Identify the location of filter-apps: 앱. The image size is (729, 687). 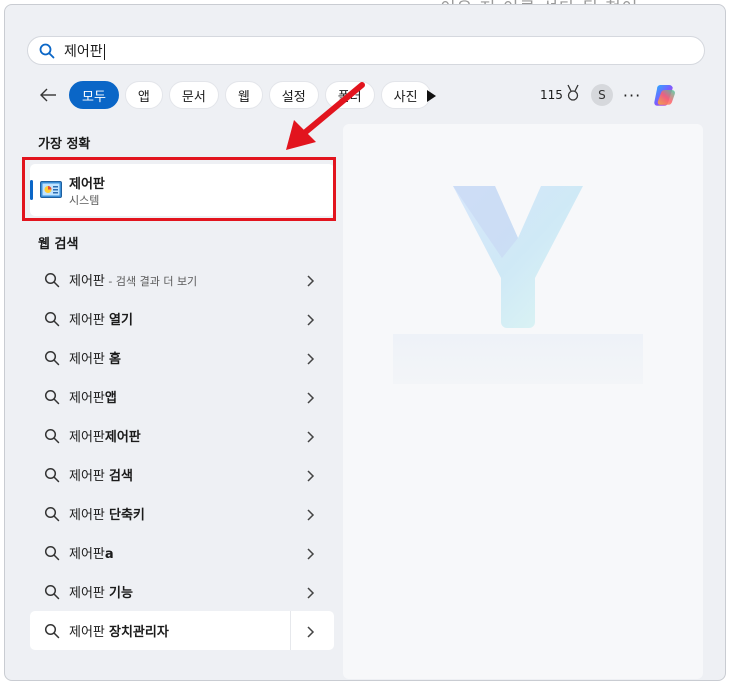
(143, 95).